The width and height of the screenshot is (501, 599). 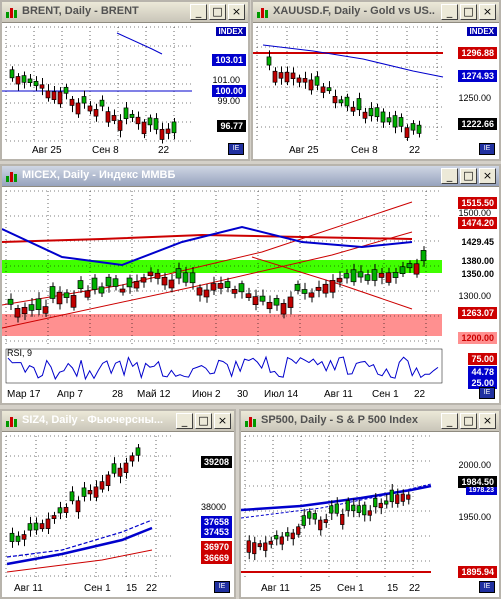 I want to click on price-label: 1200.00, so click(x=477, y=338).